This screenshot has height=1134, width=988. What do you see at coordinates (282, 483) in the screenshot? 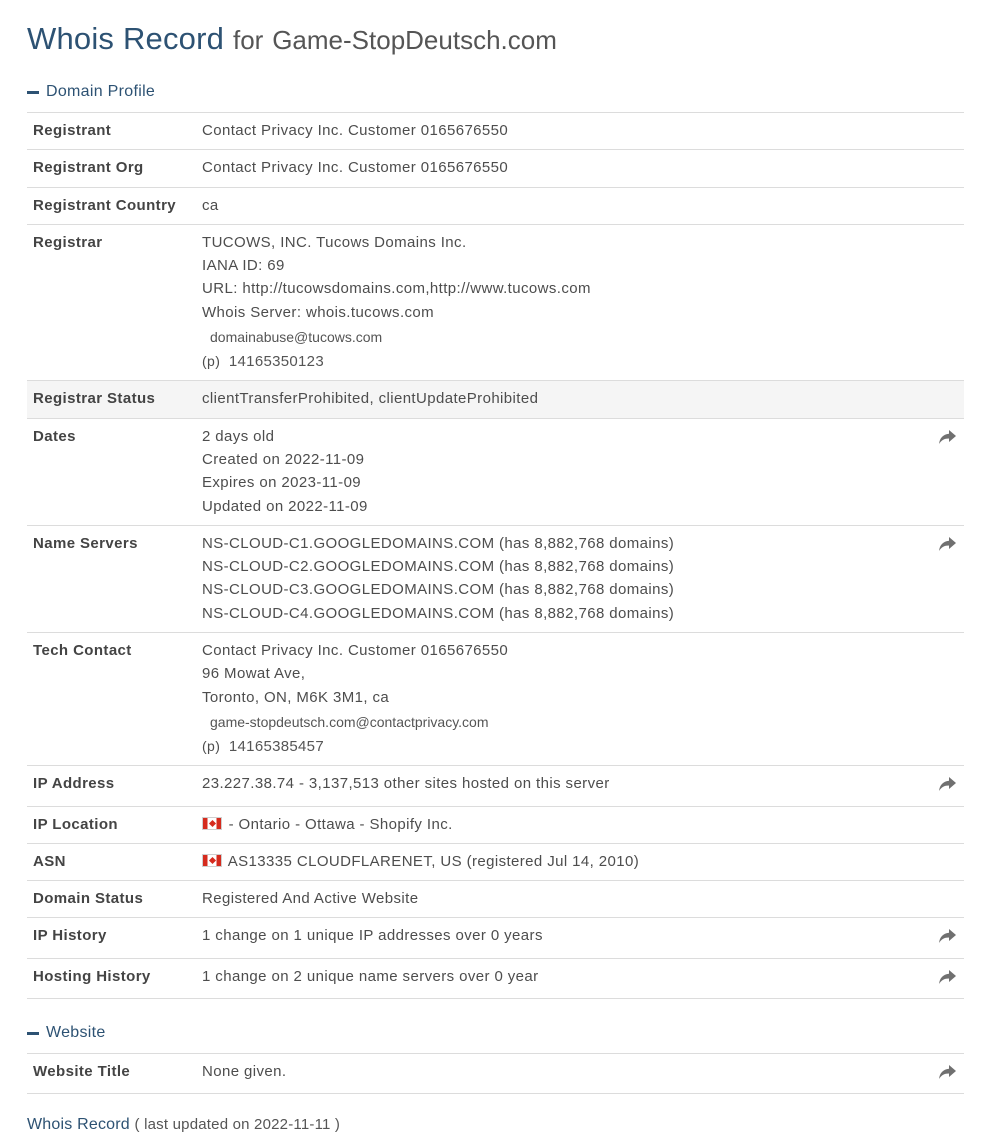
I see `expires-date: Expires on 2023-11-09` at bounding box center [282, 483].